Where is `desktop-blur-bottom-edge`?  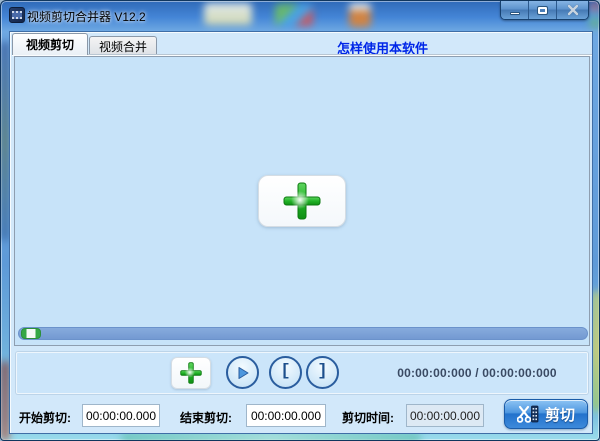
desktop-blur-bottom-edge is located at coordinates (271, 436).